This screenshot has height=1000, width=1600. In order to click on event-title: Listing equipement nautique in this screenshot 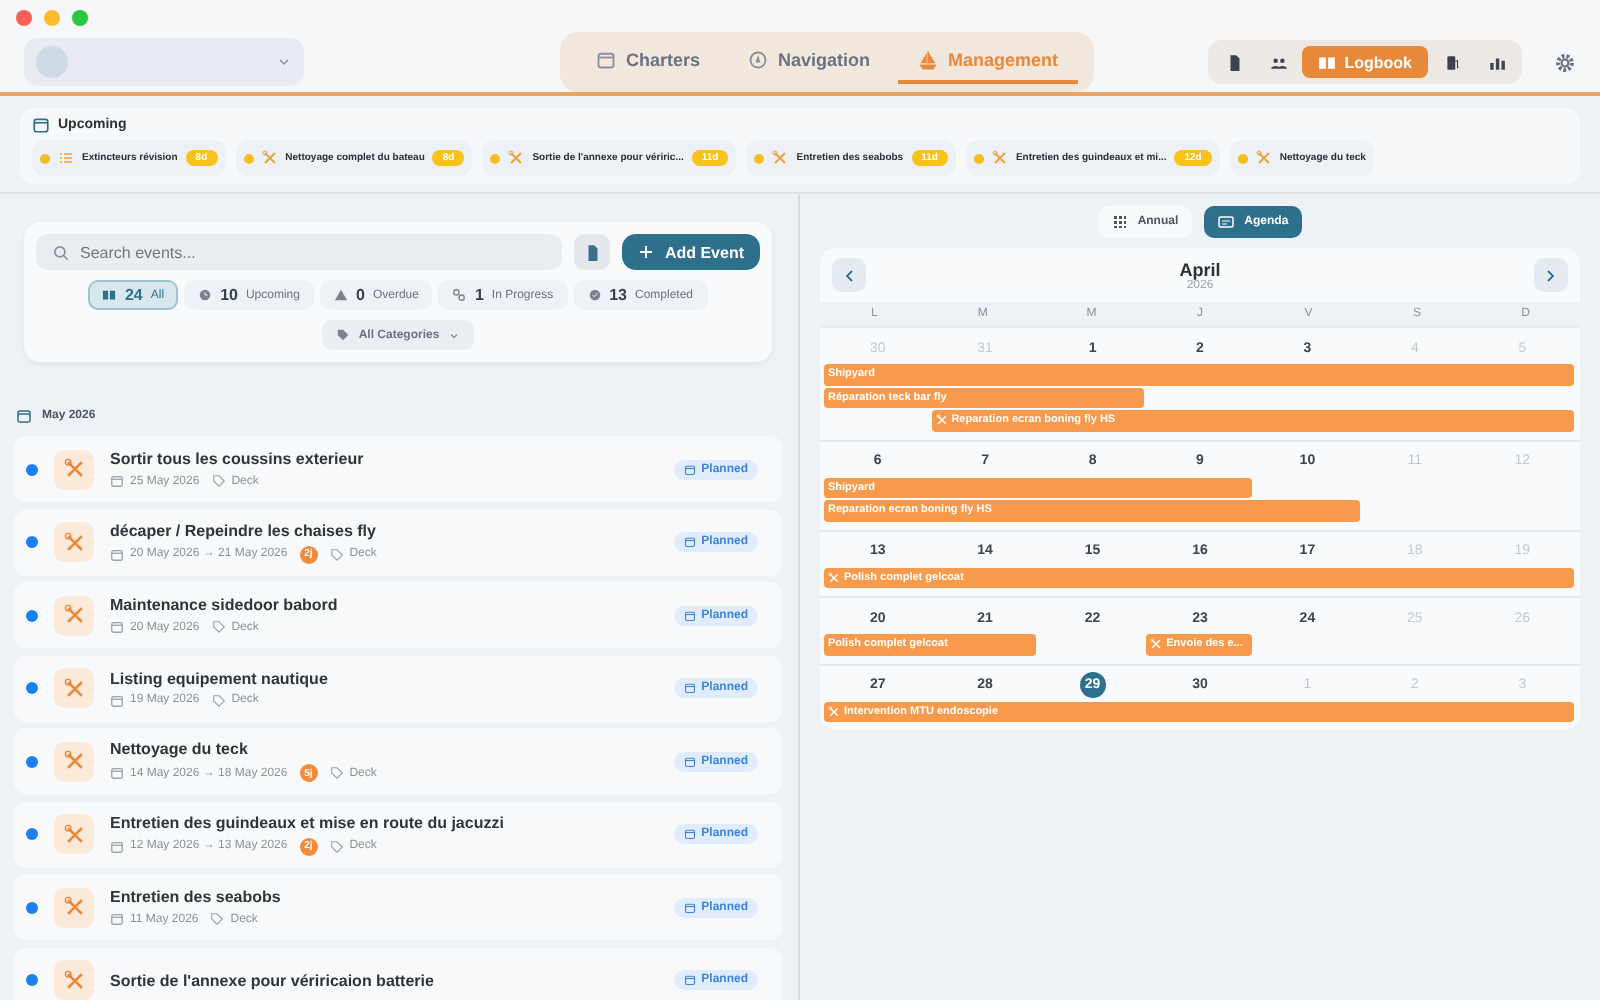, I will do `click(220, 678)`.